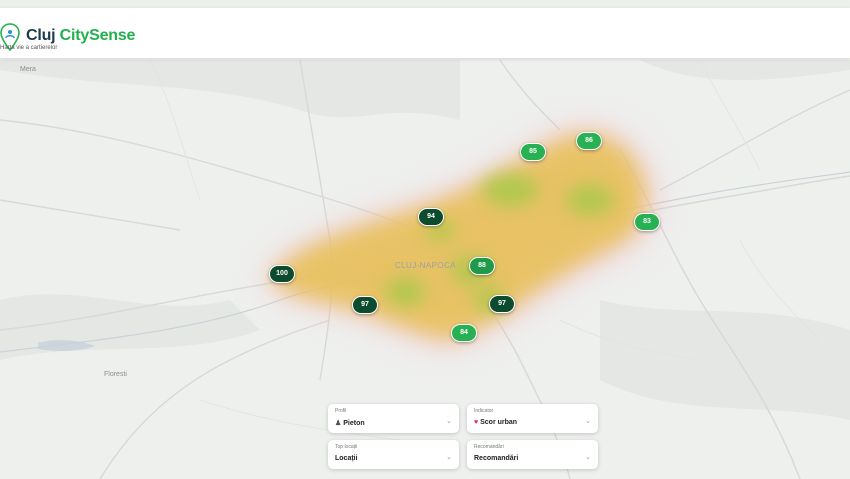 The image size is (850, 479). I want to click on recommendations-value: Recomandări, so click(496, 458).